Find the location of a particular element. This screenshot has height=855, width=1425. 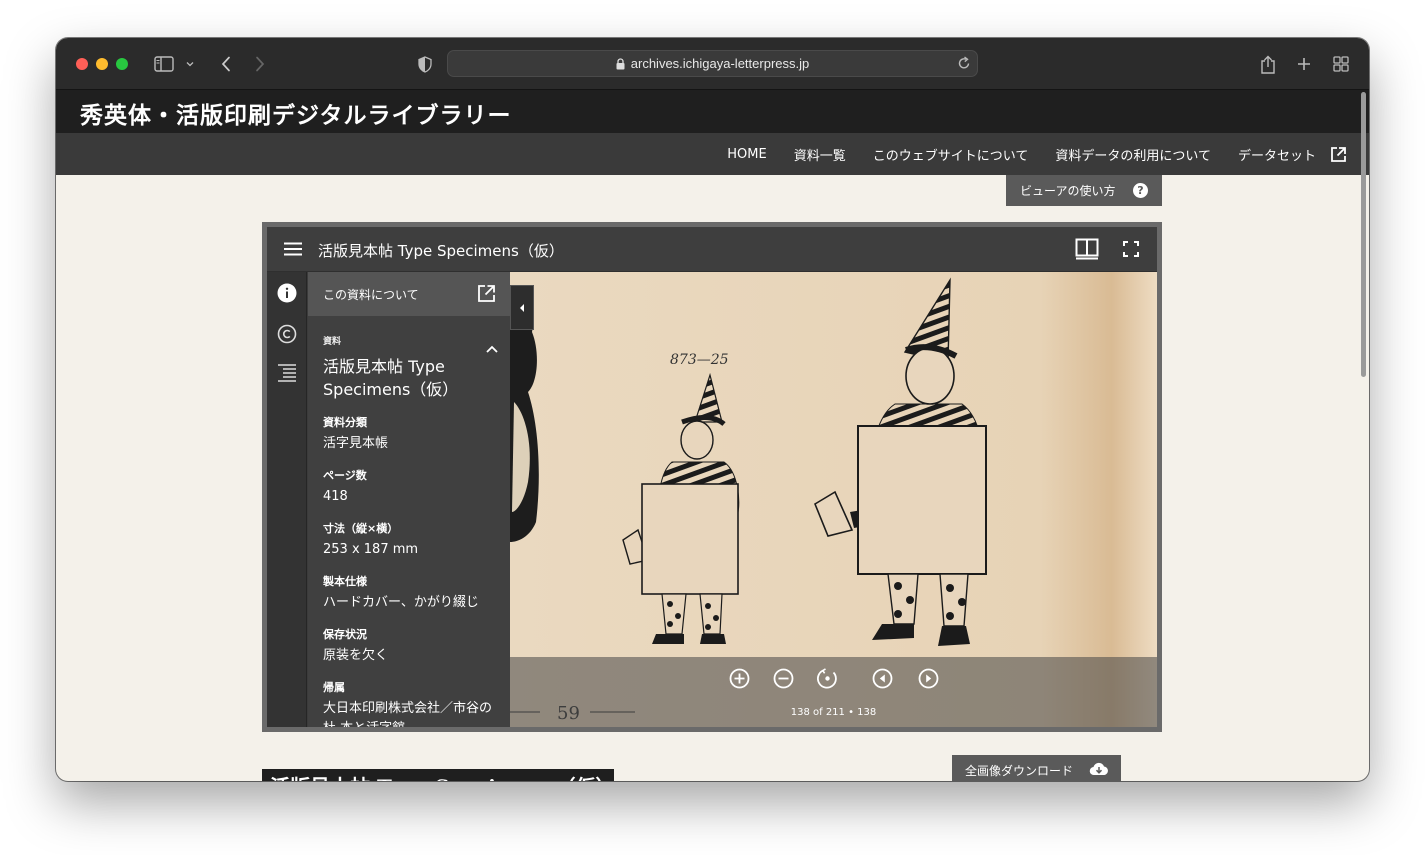

nav-item-data-usage: 資料データの利用について is located at coordinates (1133, 154).